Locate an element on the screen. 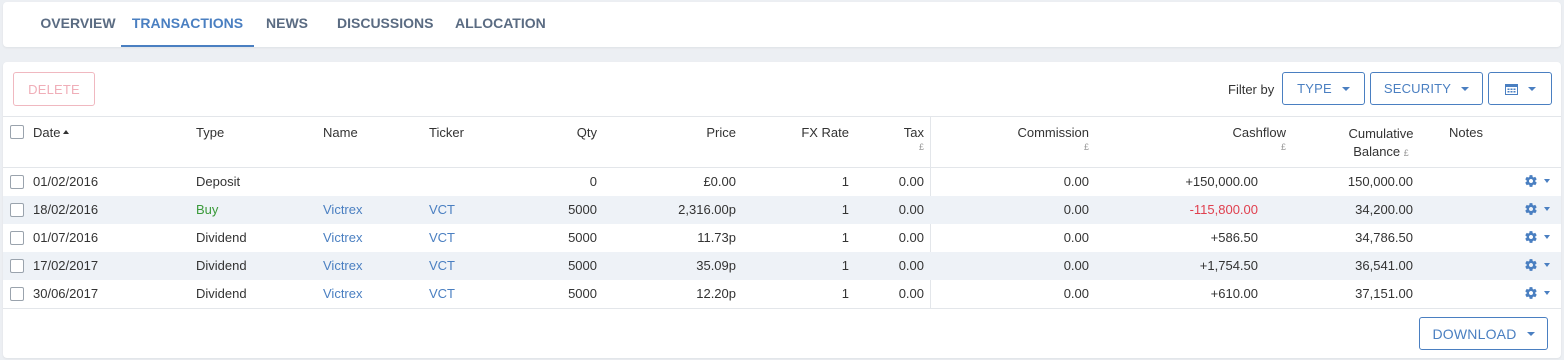  date-column-header: Date is located at coordinates (51, 132).